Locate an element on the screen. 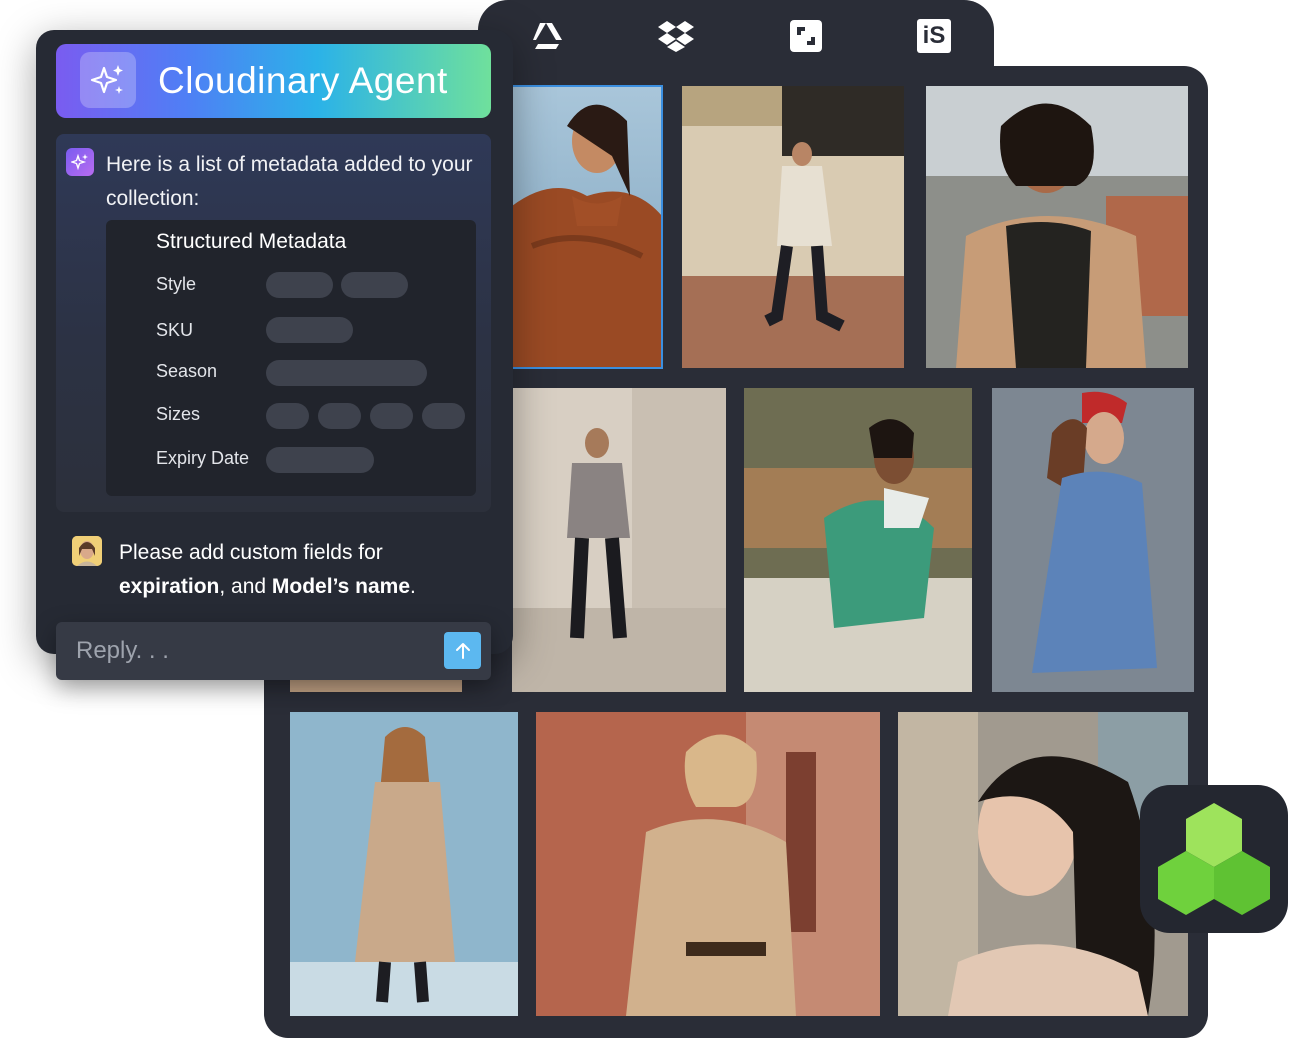 Image resolution: width=1289 pixels, height=1038 pixels. arrow-up-icon is located at coordinates (462, 650).